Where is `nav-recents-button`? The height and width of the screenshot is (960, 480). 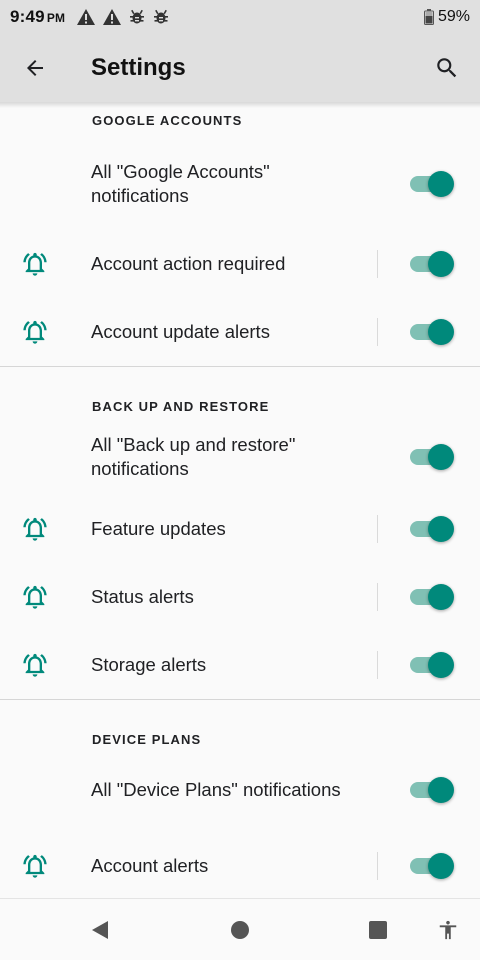 nav-recents-button is located at coordinates (378, 929).